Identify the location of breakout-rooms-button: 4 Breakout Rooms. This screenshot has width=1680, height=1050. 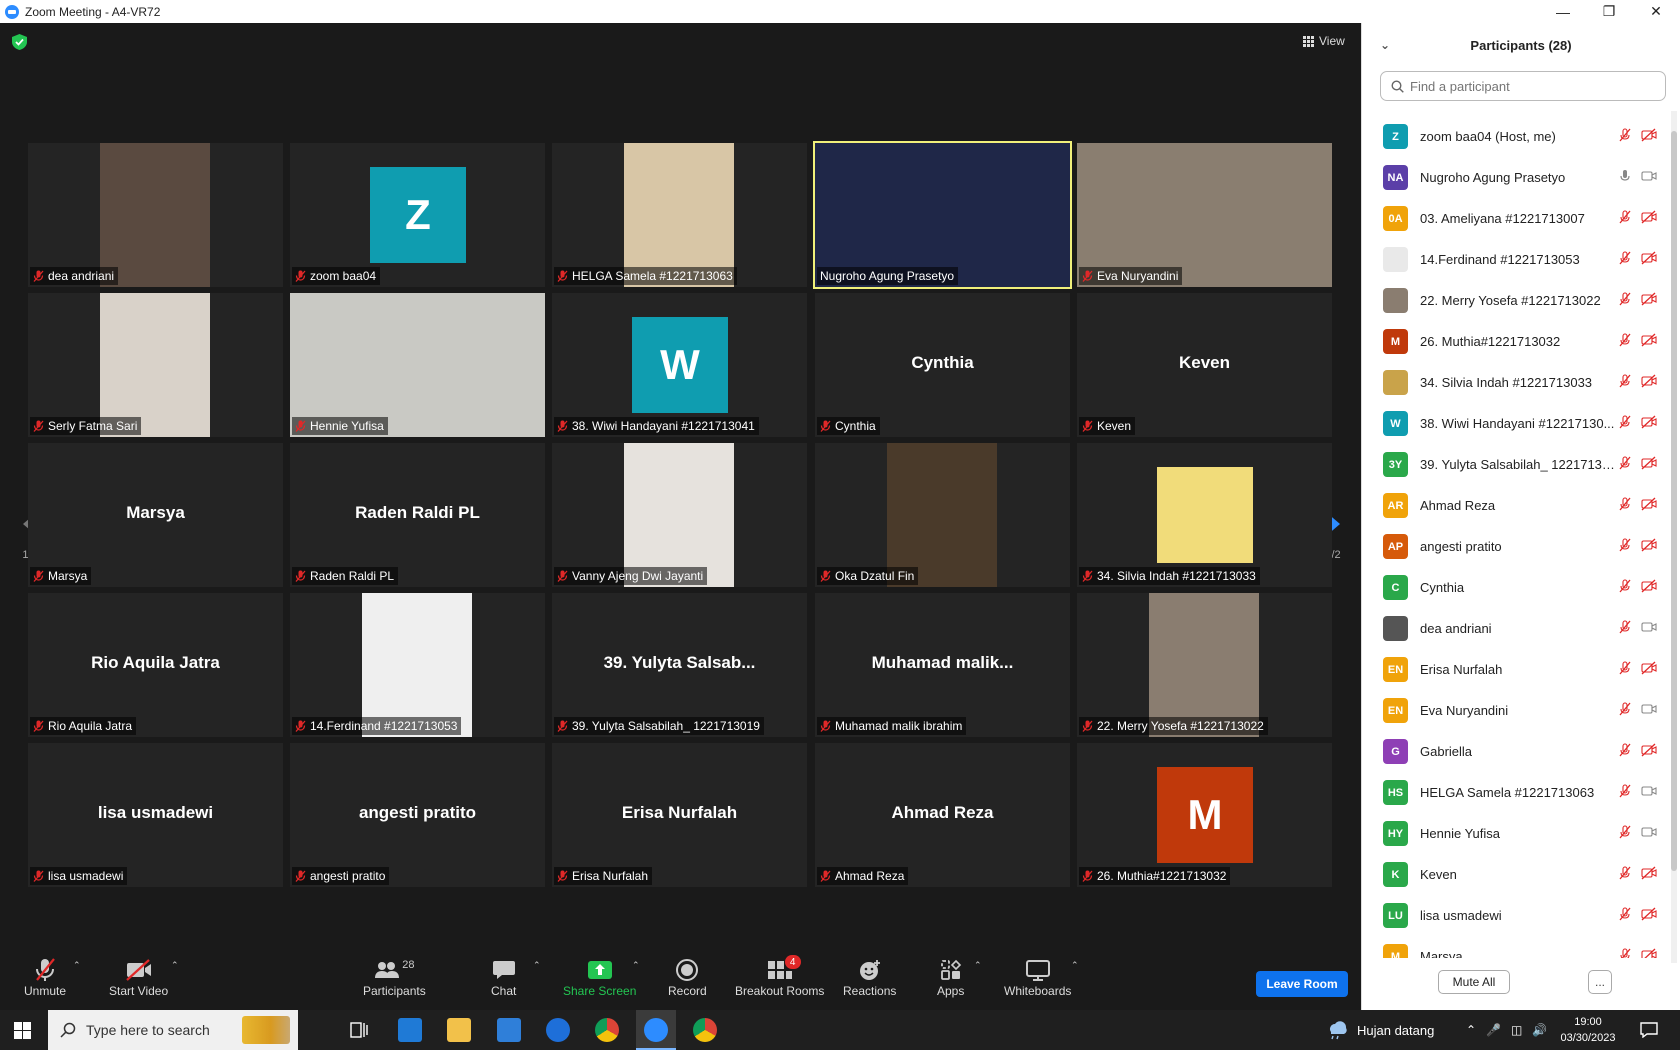
(779, 976).